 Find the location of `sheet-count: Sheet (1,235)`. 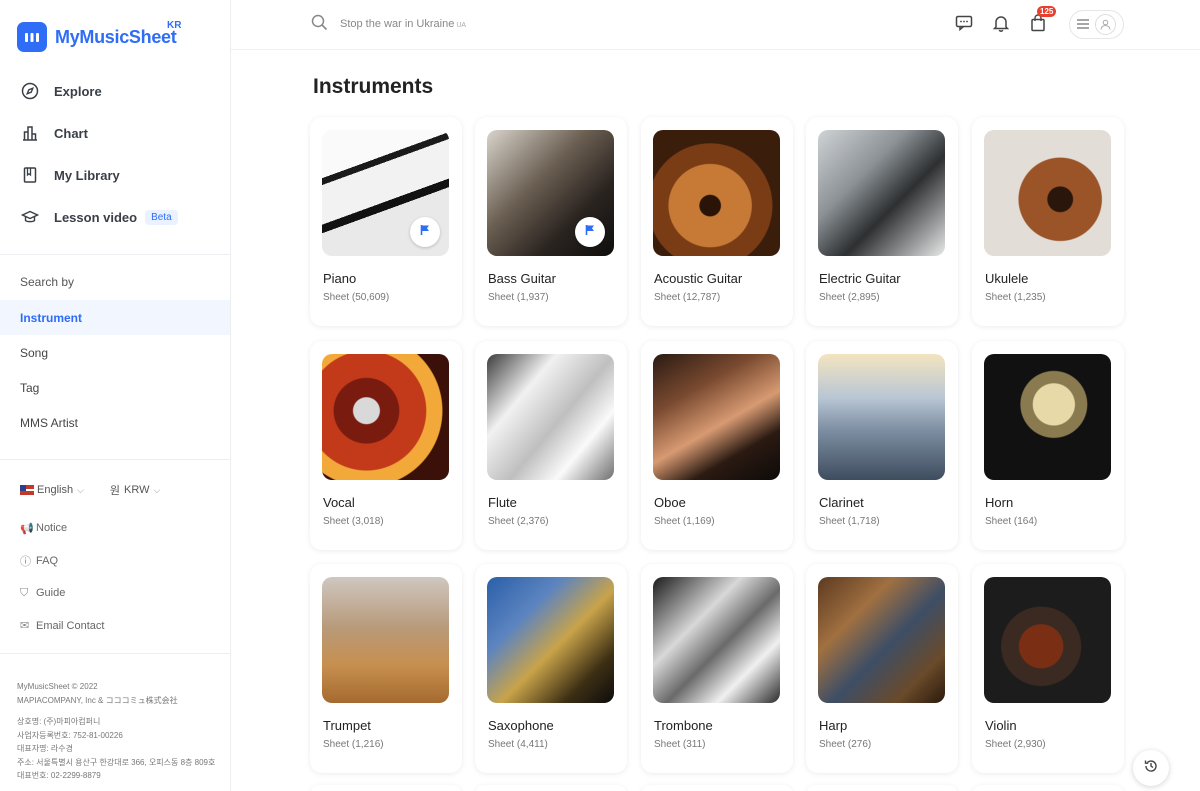

sheet-count: Sheet (1,235) is located at coordinates (1015, 297).